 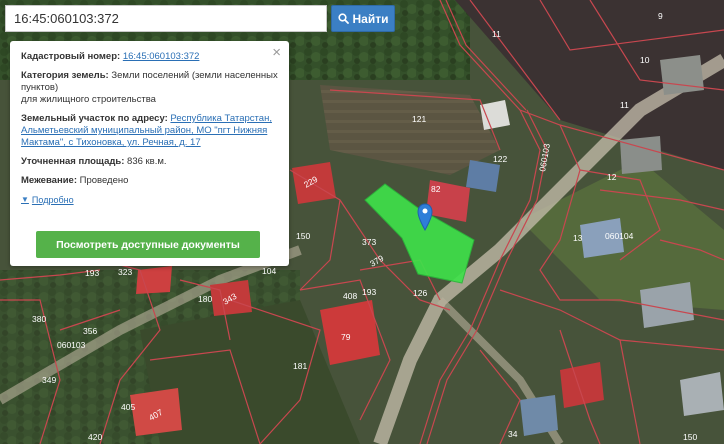 What do you see at coordinates (269, 271) in the screenshot?
I see `label-n104: 104` at bounding box center [269, 271].